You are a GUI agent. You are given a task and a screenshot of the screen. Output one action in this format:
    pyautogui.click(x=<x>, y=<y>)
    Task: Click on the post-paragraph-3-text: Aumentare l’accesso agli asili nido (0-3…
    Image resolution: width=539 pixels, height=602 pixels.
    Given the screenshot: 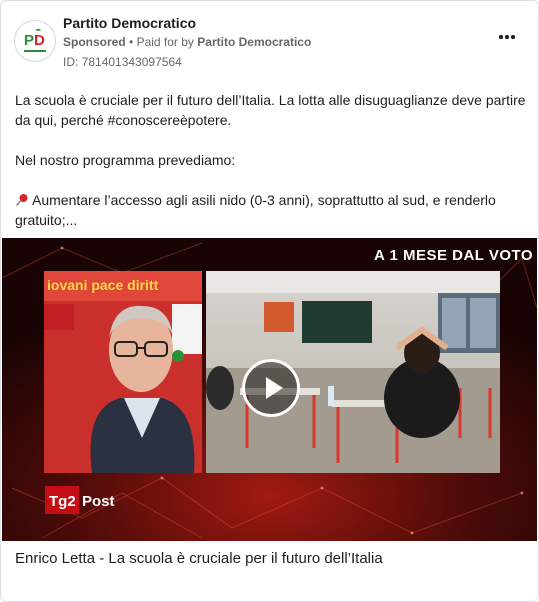 What is the action you would take?
    pyautogui.click(x=255, y=210)
    